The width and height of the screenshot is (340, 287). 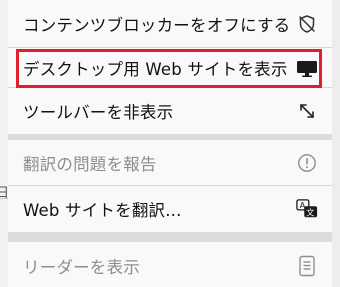 What do you see at coordinates (98, 112) in the screenshot?
I see `menu-item-label: ツールバーを非表示` at bounding box center [98, 112].